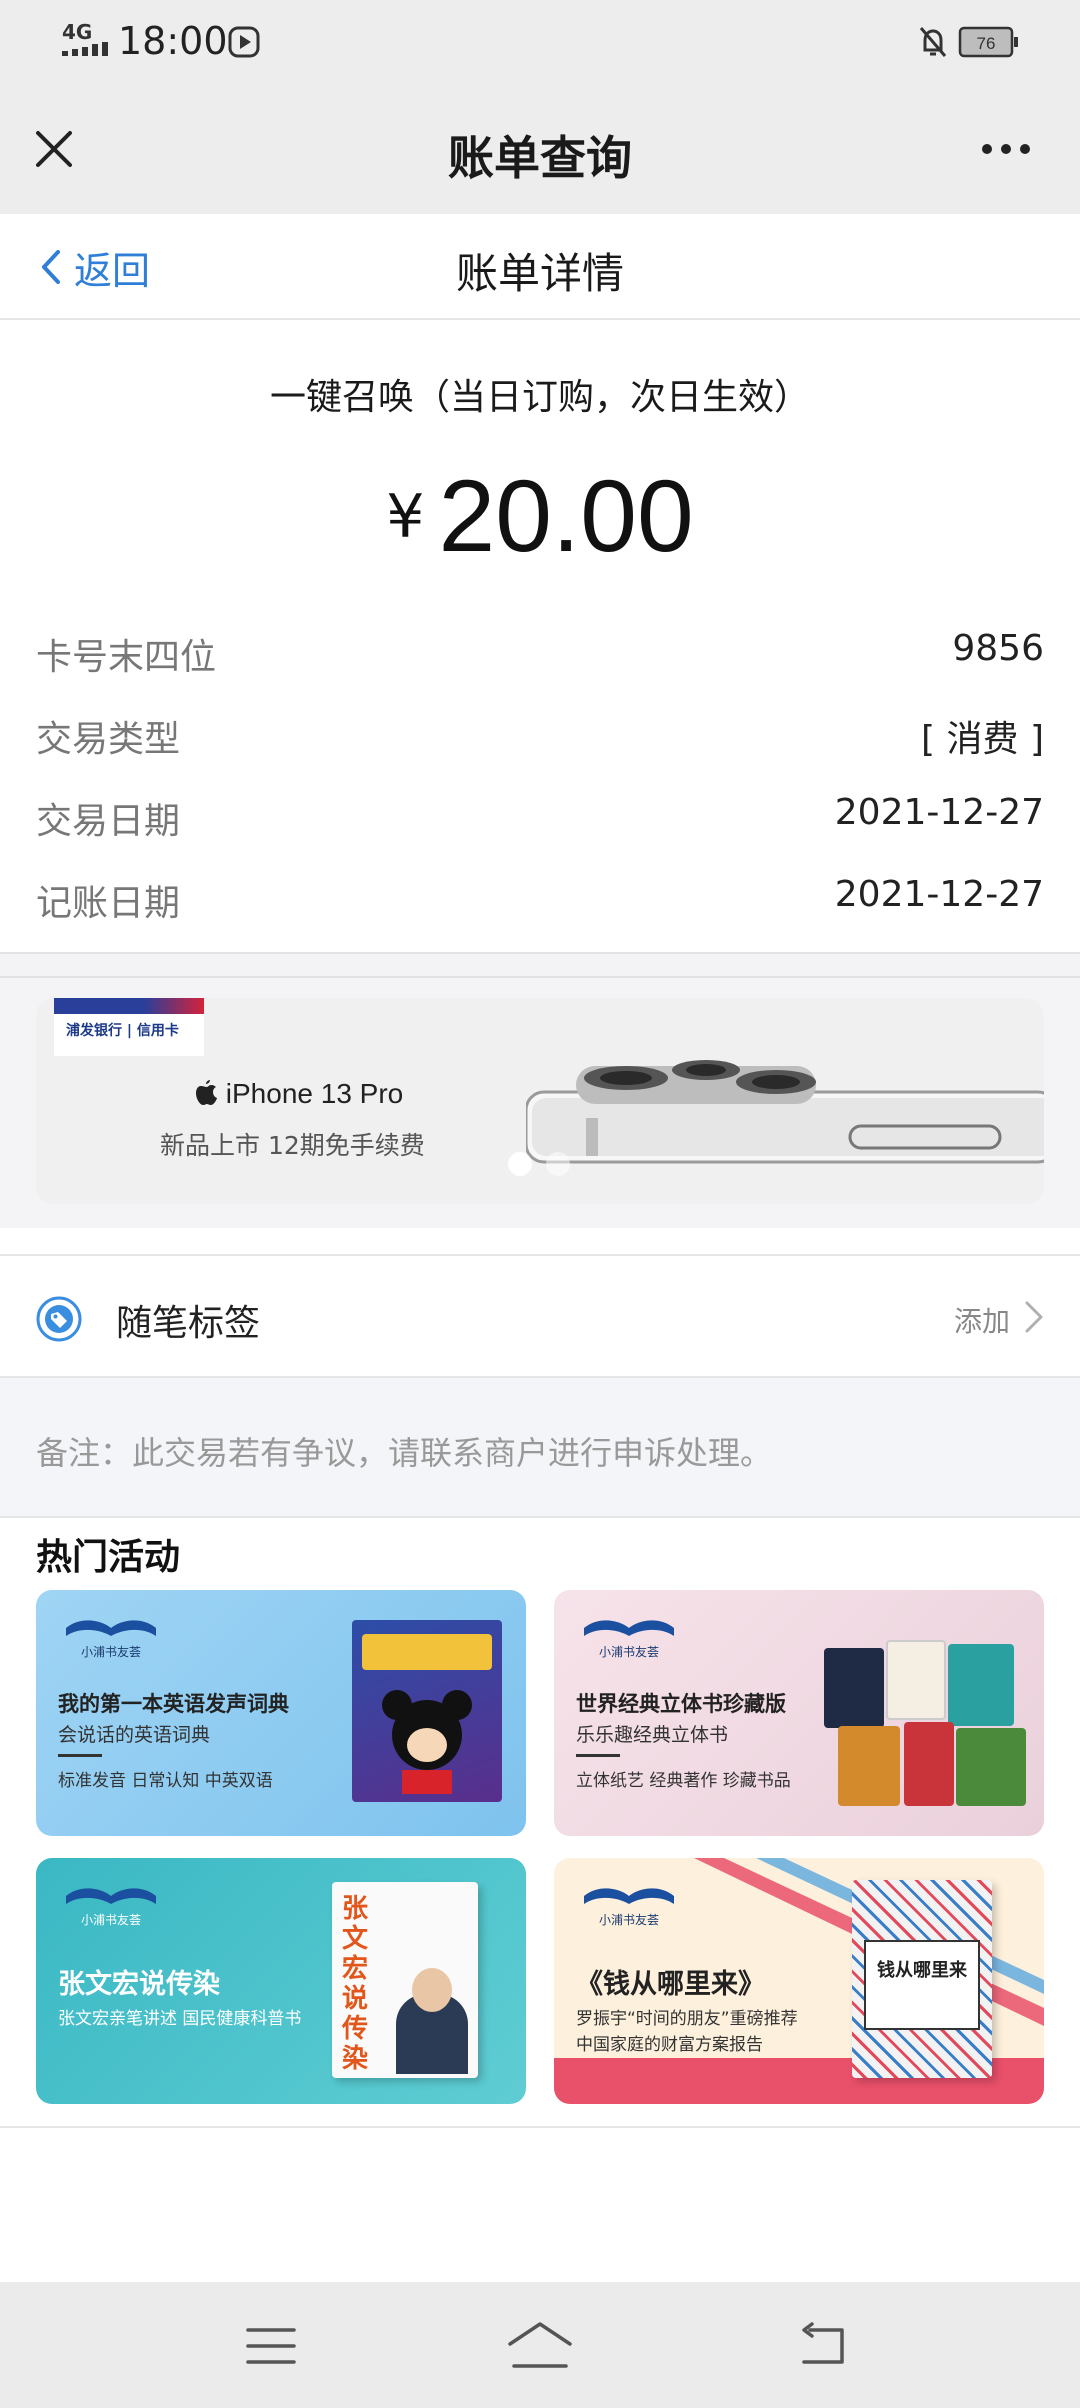 The image size is (1080, 2408). Describe the element at coordinates (982, 739) in the screenshot. I see `detail-value: [ 消费 ]` at that location.